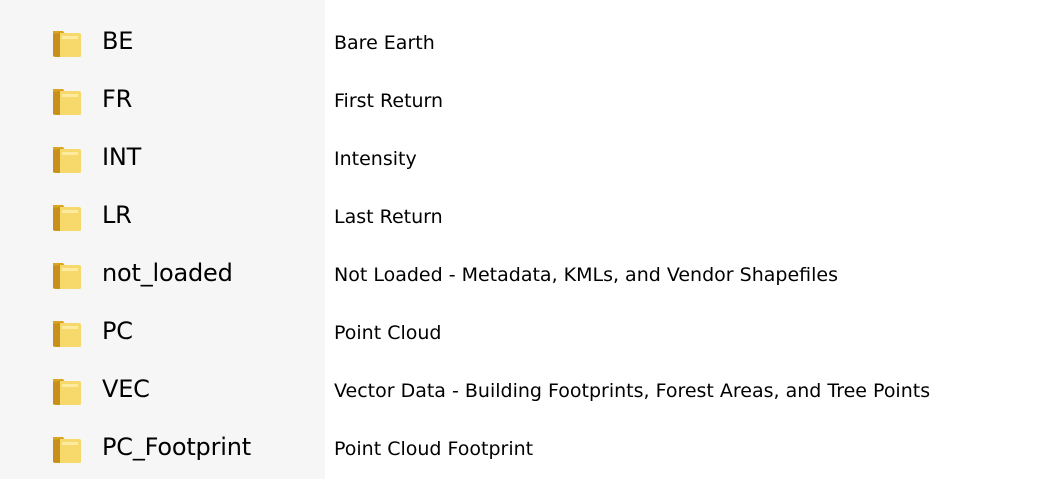 This screenshot has height=480, width=1062. I want to click on folder-name: PC_Footprint, so click(176, 447).